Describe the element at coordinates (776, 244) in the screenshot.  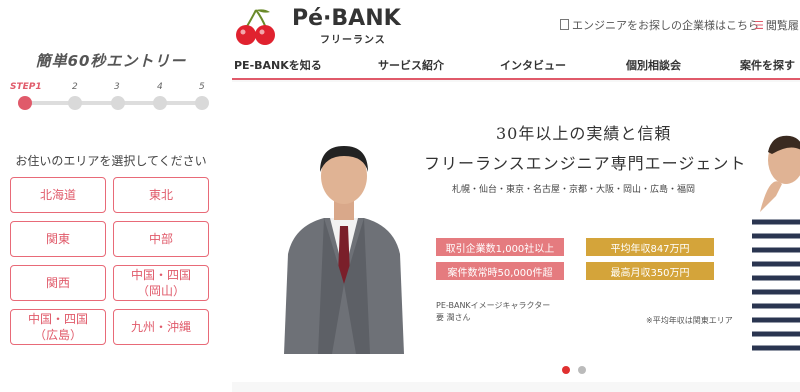
I see `second-character-photo` at that location.